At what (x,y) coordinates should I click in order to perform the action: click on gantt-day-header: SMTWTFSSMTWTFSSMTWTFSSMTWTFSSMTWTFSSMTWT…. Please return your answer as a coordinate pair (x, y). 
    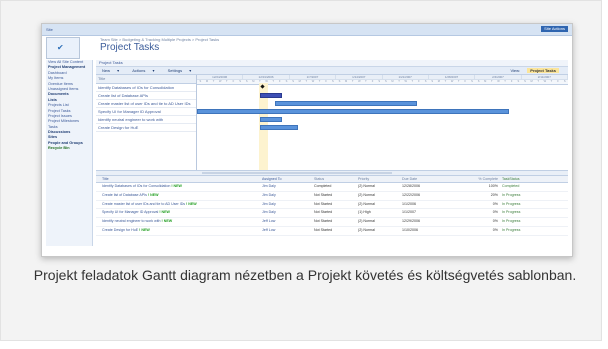
    Looking at the image, I should click on (382, 82).